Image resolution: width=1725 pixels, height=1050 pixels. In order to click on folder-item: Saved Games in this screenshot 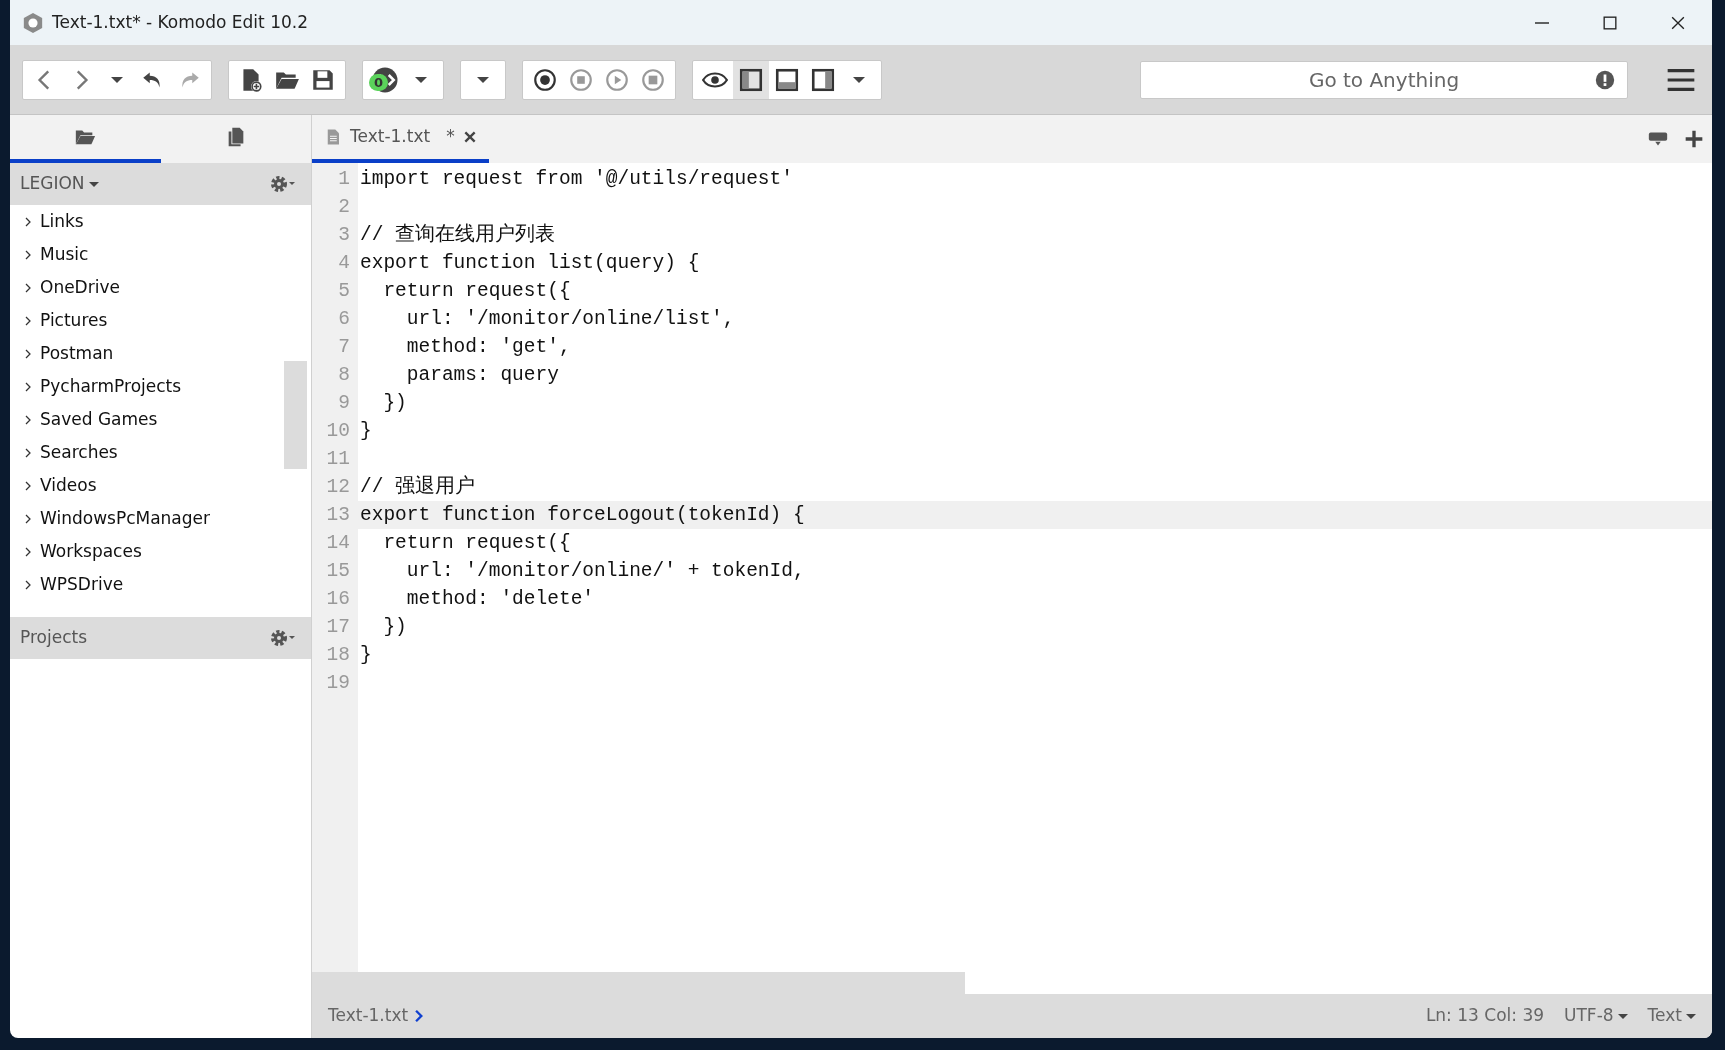, I will do `click(160, 419)`.